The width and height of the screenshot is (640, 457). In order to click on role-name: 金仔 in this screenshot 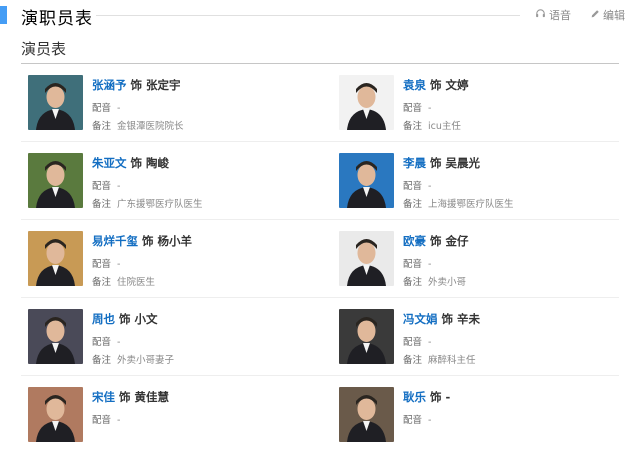, I will do `click(457, 241)`.